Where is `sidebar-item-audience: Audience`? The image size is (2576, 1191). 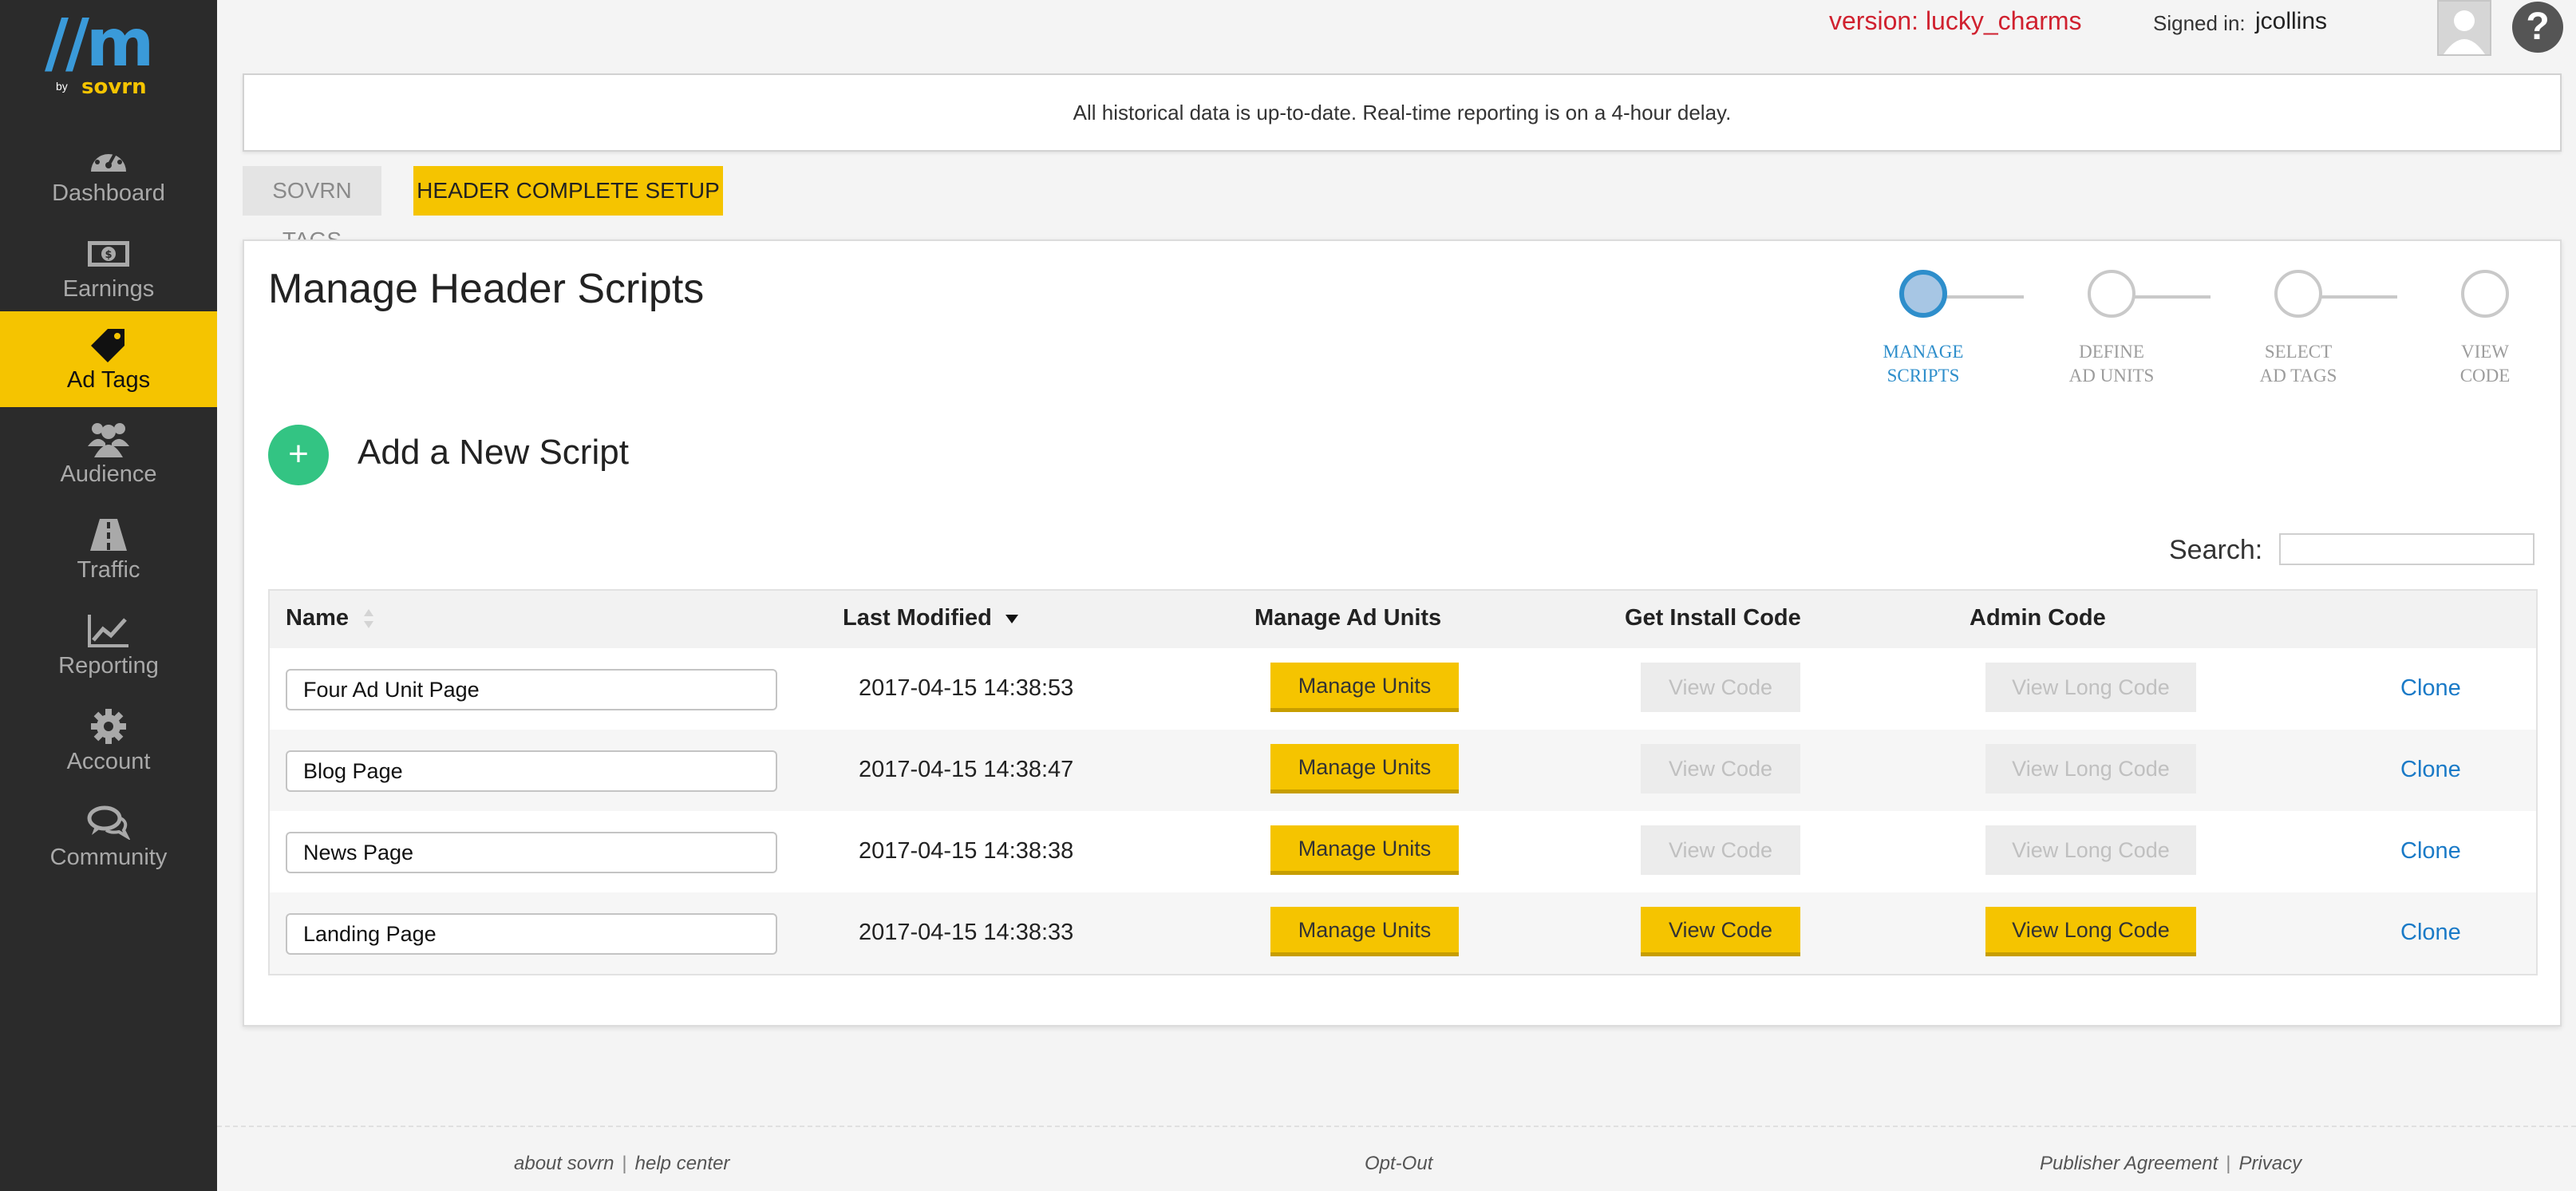
sidebar-item-audience: Audience is located at coordinates (108, 453).